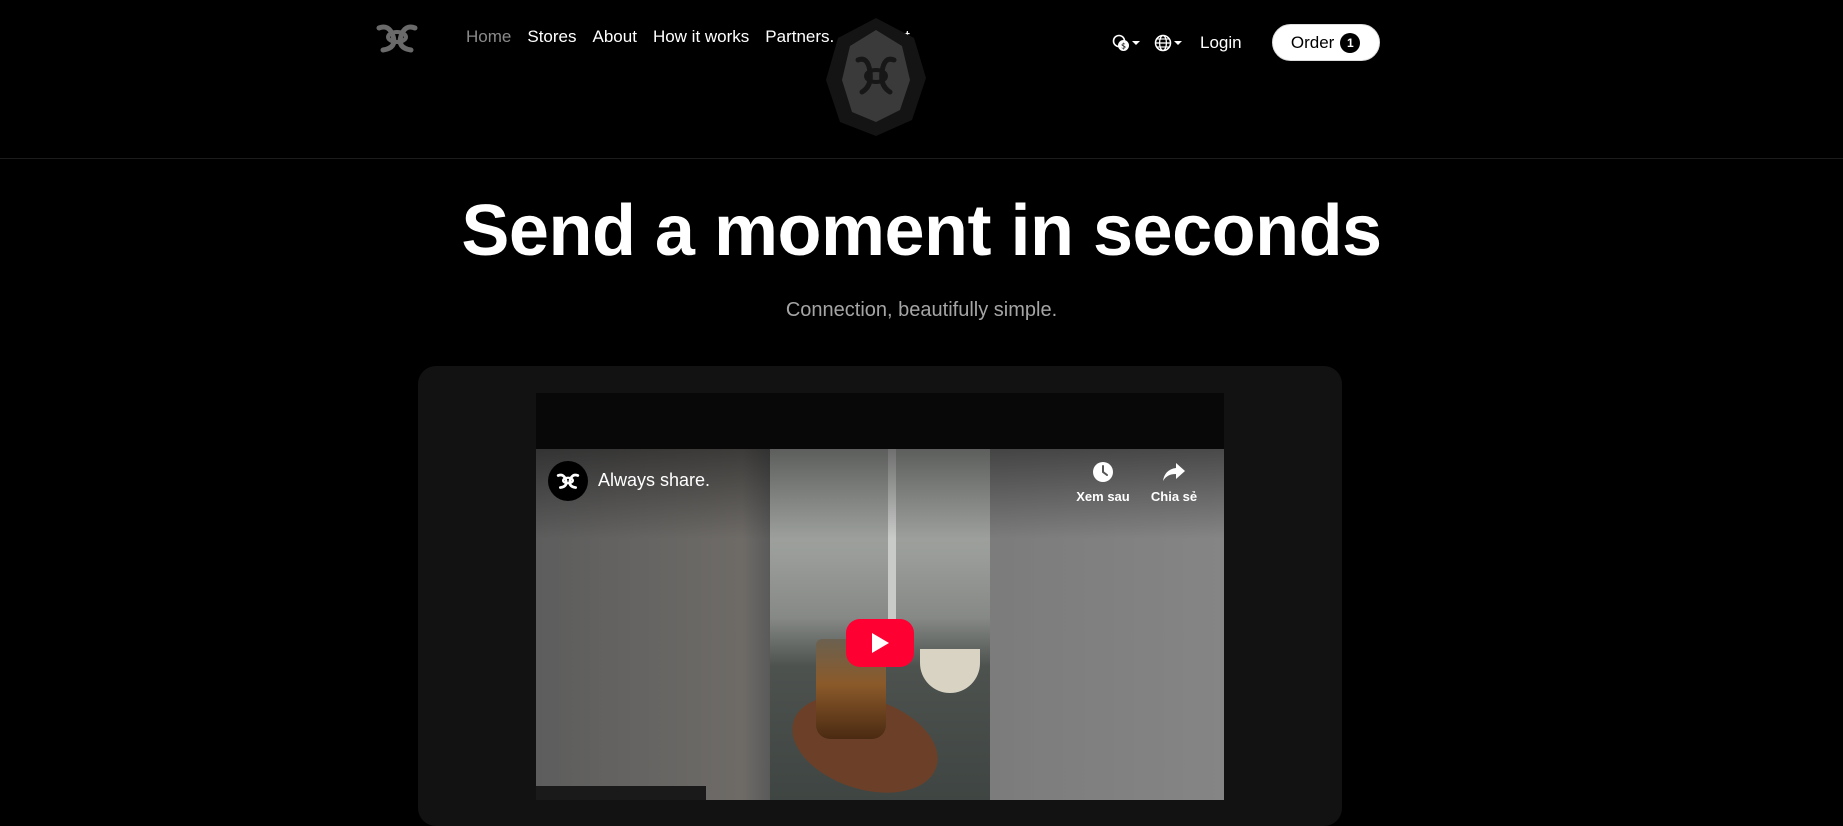  I want to click on brand-badge-icon, so click(876, 77).